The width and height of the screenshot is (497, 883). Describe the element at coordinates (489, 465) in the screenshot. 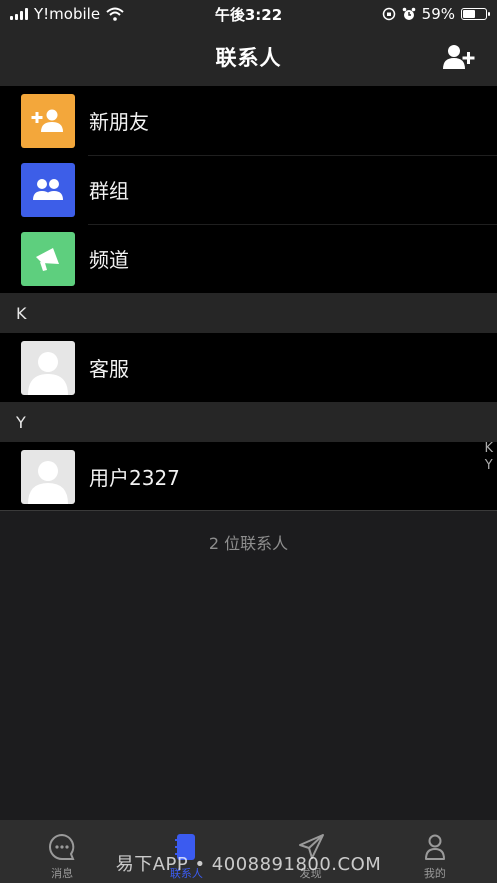

I see `index-letter-y: Y` at that location.